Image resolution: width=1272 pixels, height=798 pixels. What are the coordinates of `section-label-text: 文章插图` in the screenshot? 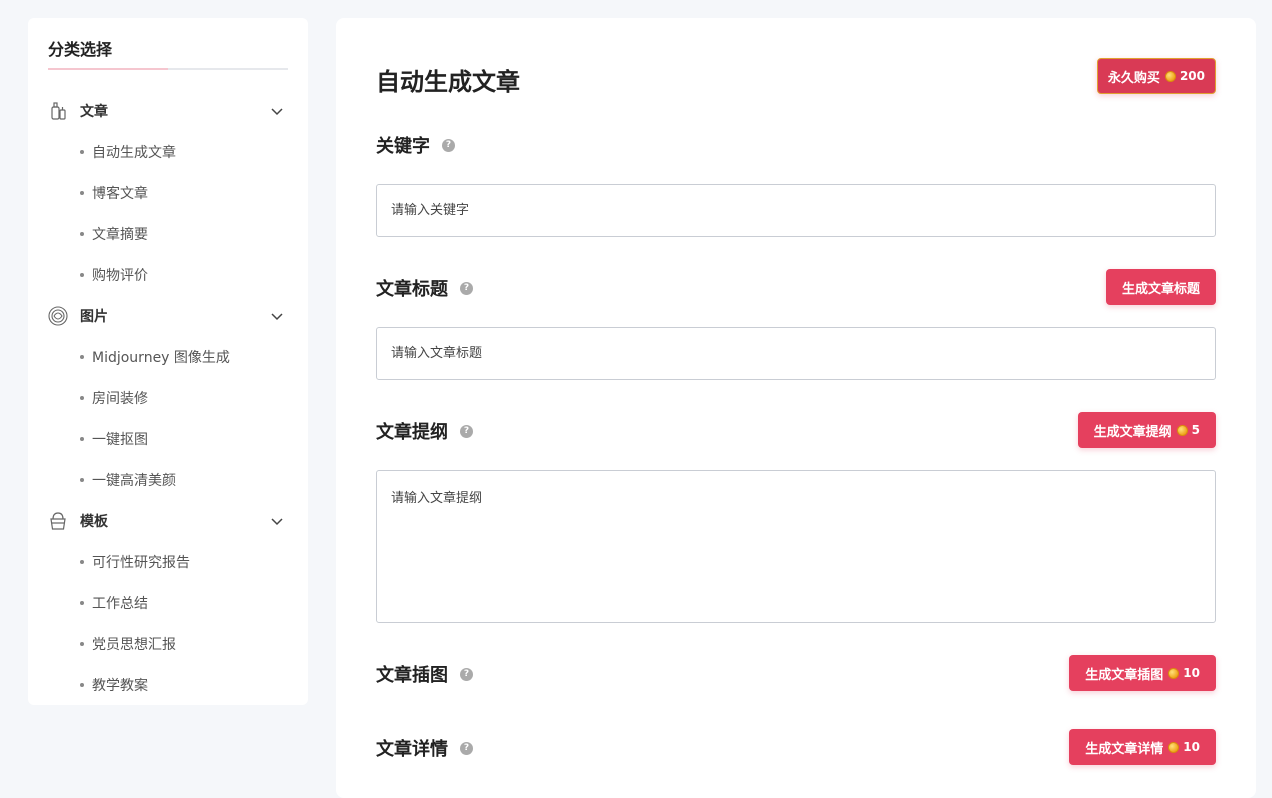 It's located at (412, 675).